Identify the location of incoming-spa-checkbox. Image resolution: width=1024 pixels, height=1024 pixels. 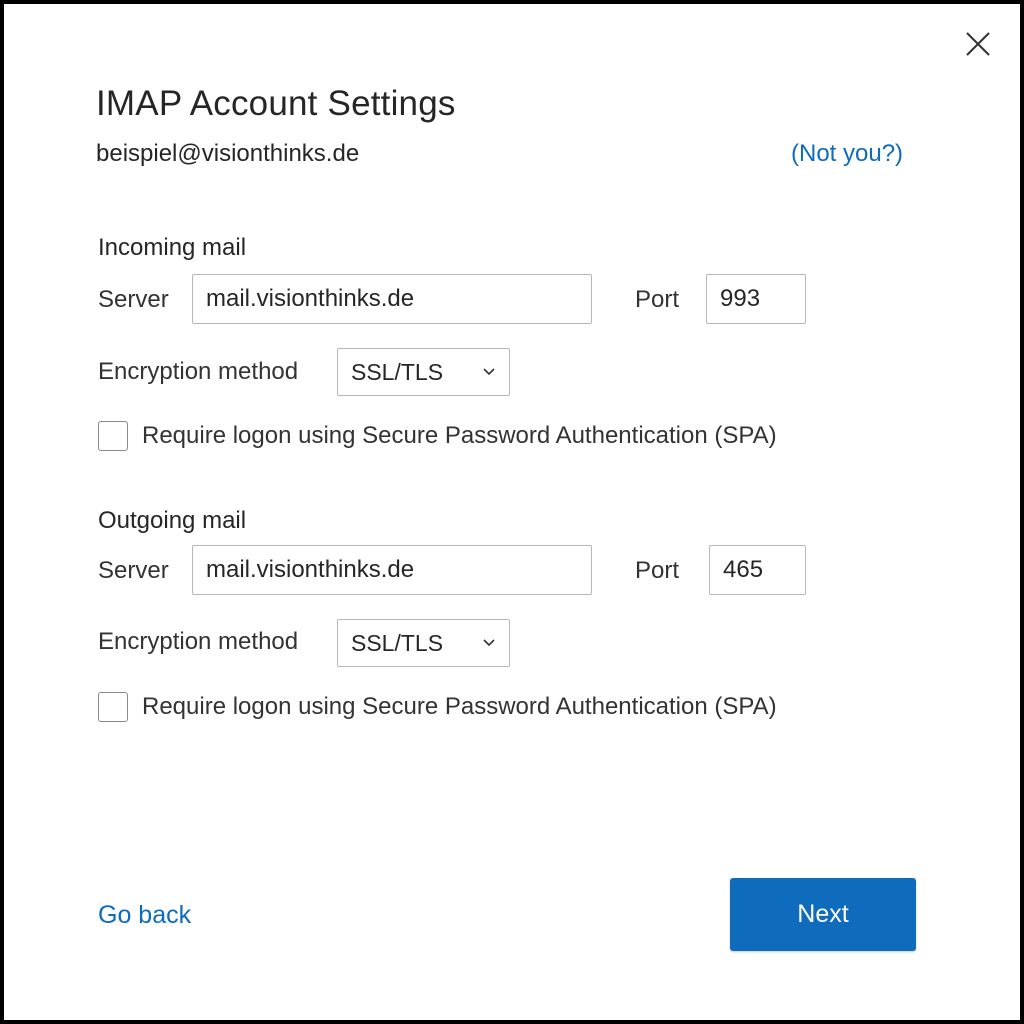
(113, 436).